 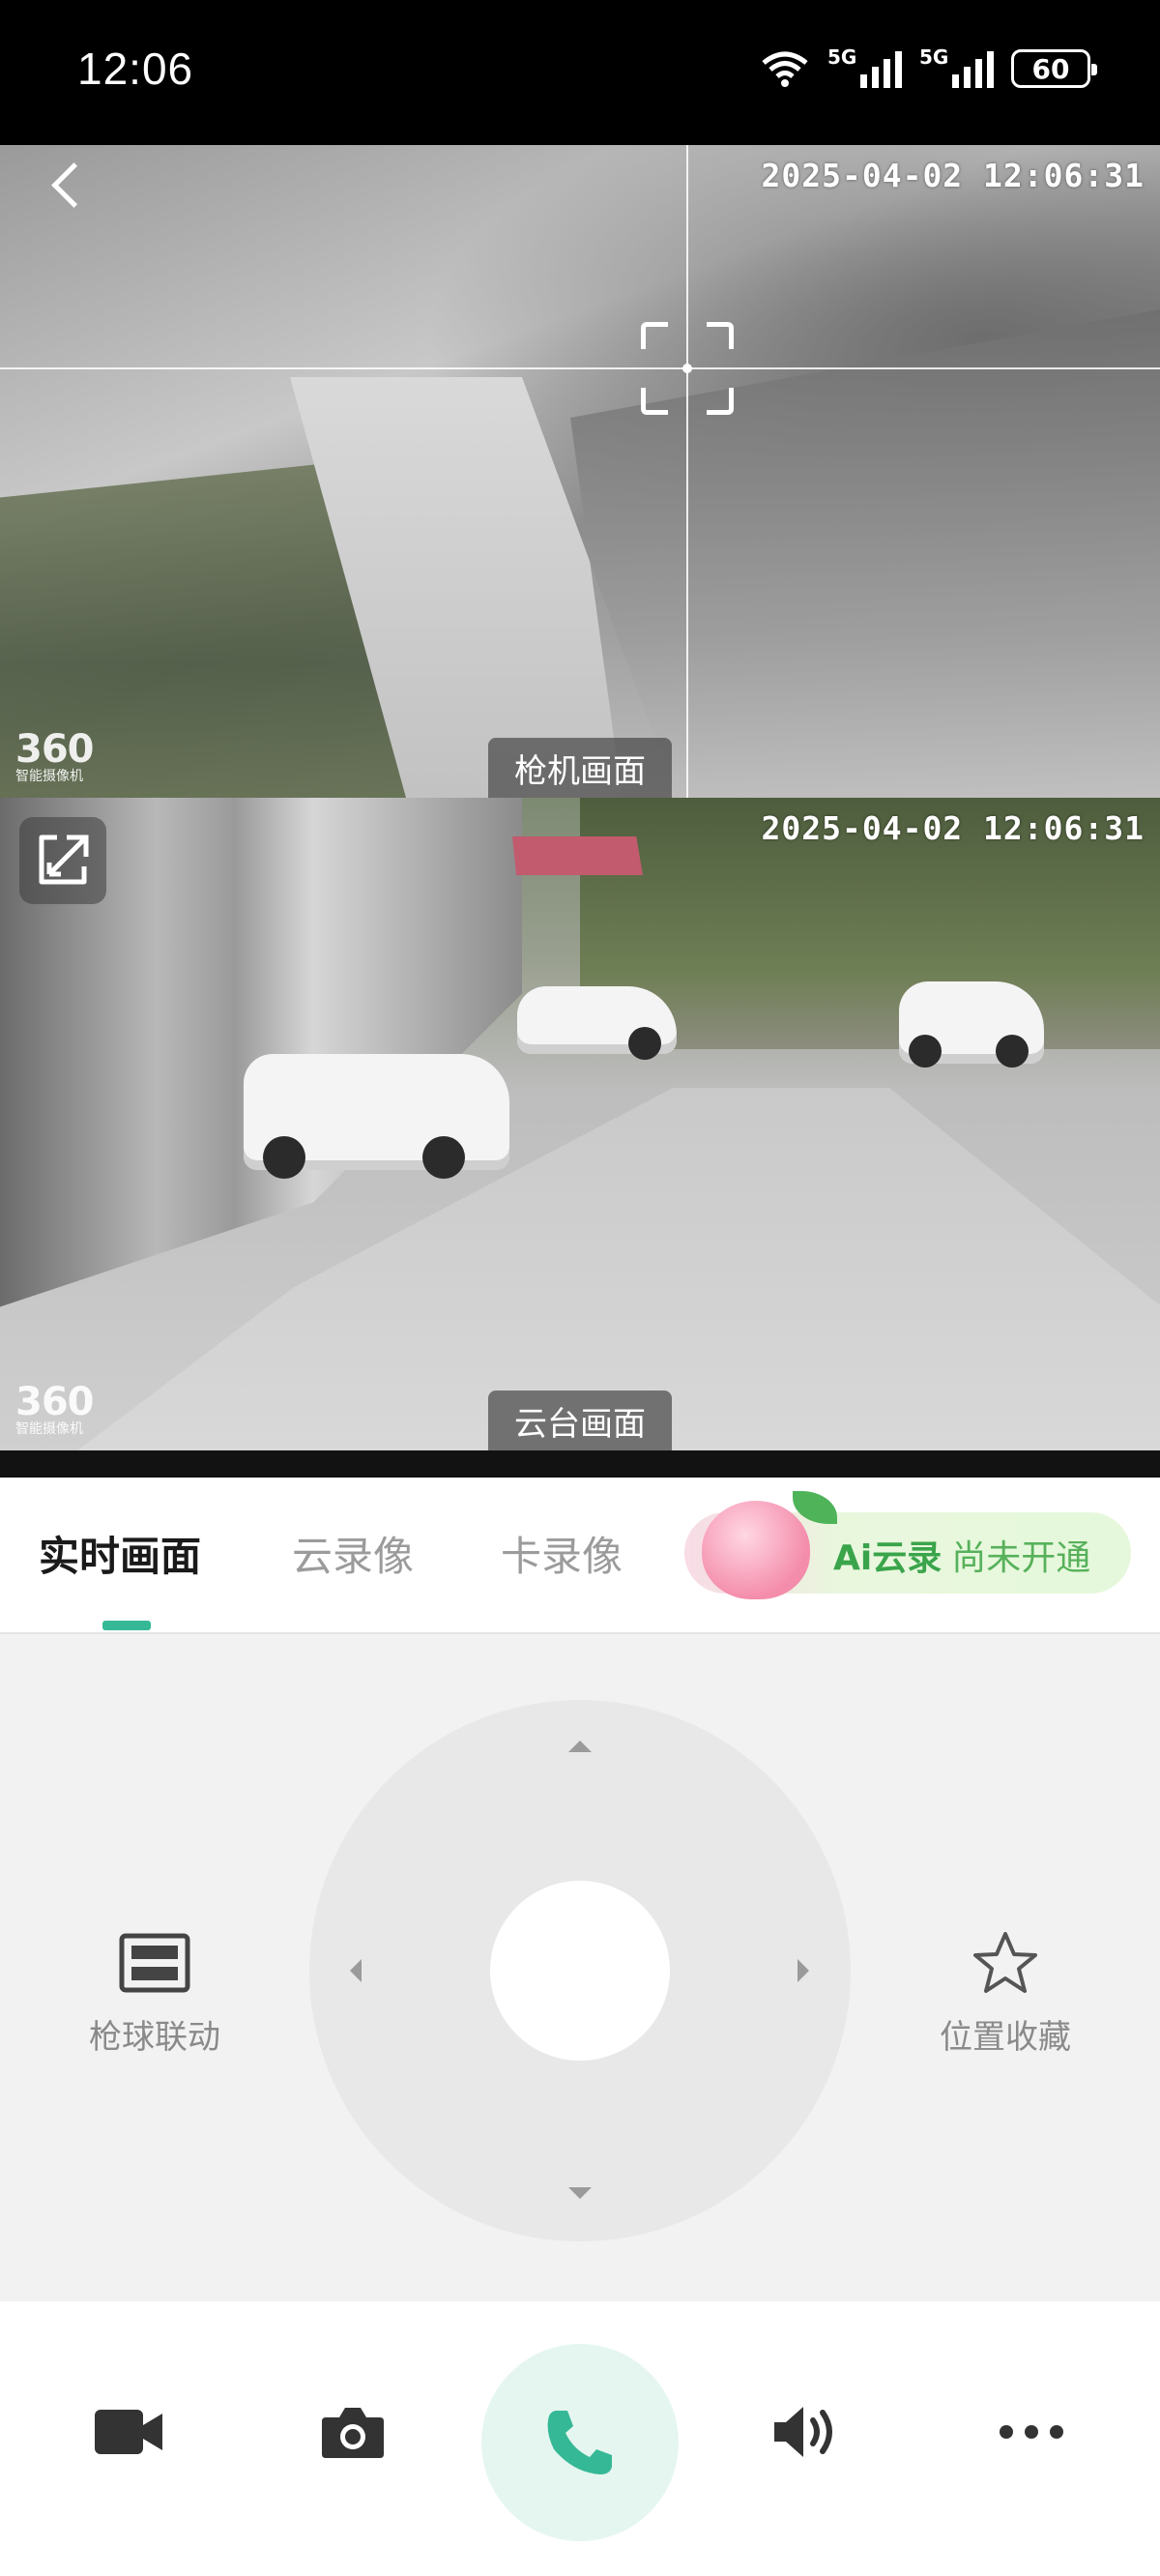 I want to click on back-icon, so click(x=67, y=184).